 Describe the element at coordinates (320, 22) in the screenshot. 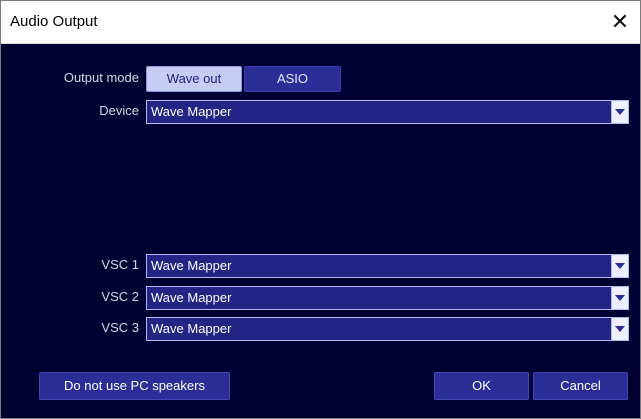

I see `title-bar: Audio Output ✕` at that location.